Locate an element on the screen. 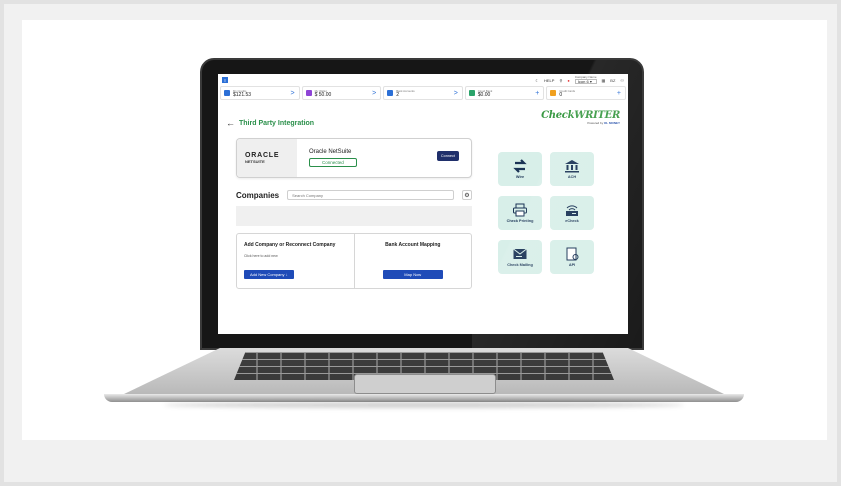 This screenshot has width=841, height=486. stat-my-credits: My Credits $121.53 > is located at coordinates (260, 93).